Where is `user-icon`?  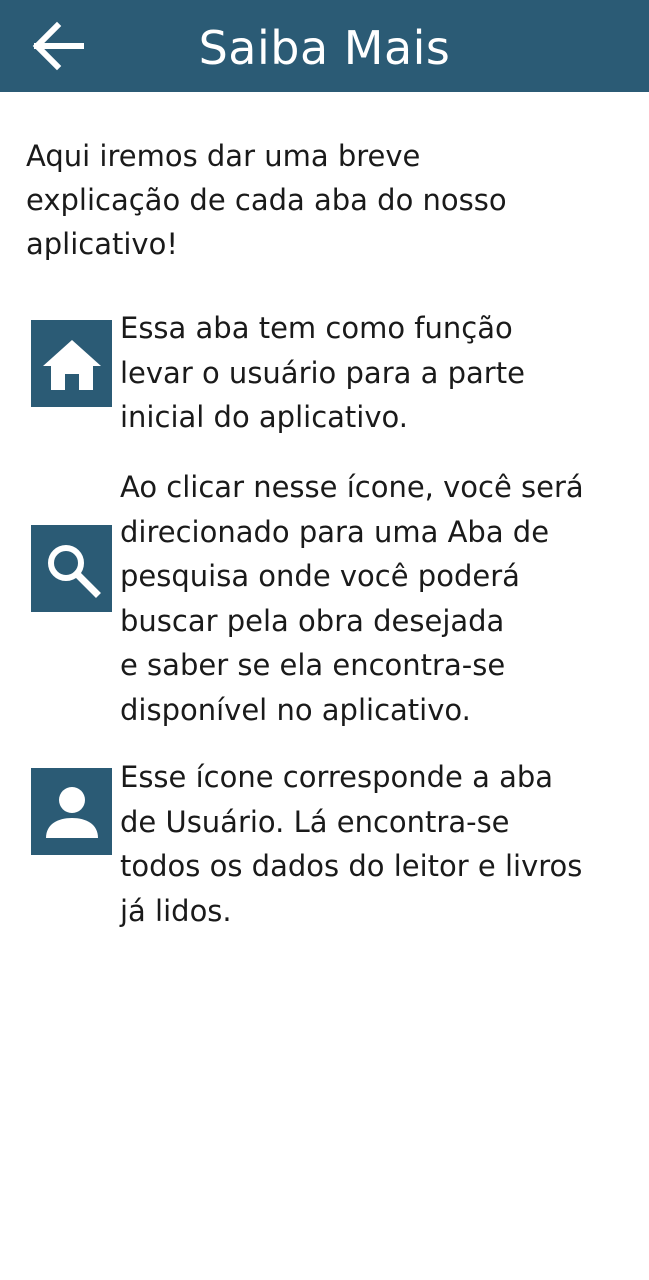
user-icon is located at coordinates (71, 812).